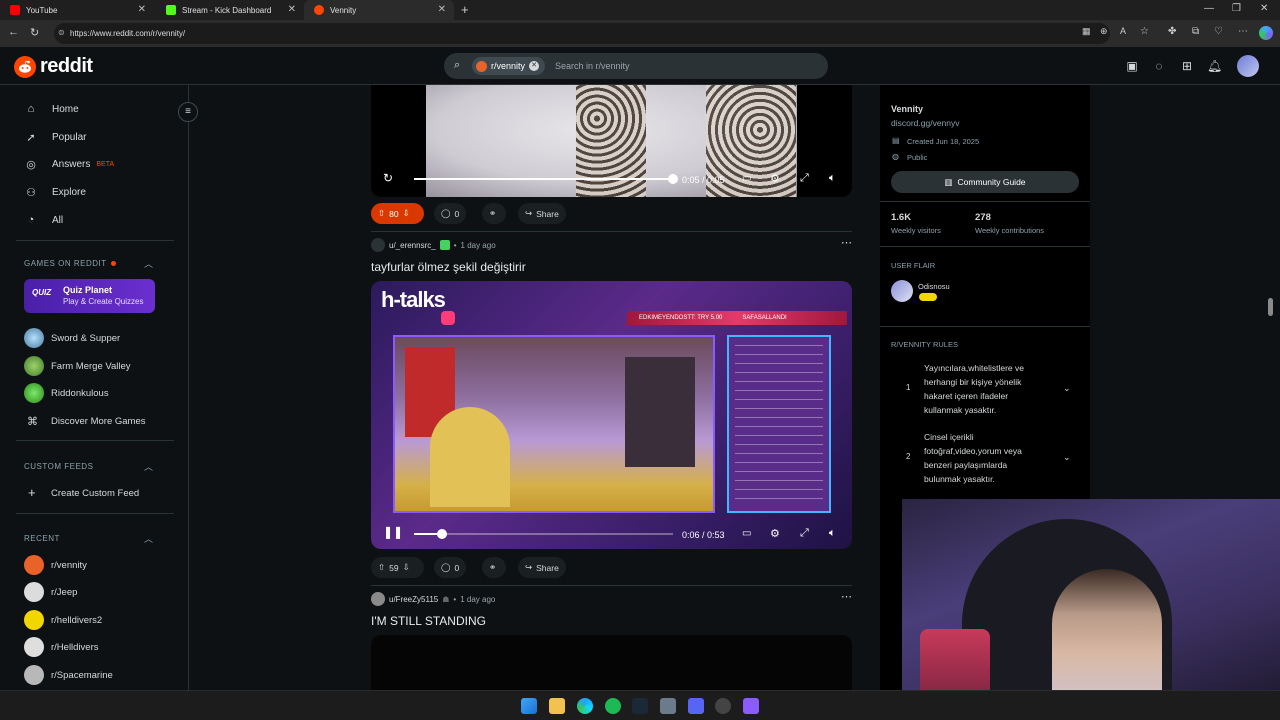  I want to click on nav-all: ◔ All, so click(43, 220).